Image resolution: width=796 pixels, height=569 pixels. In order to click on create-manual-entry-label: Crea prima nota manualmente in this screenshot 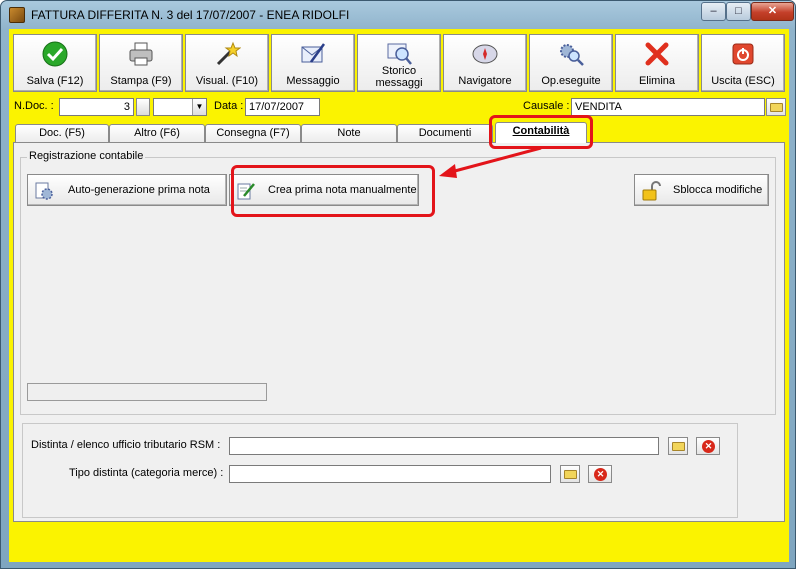, I will do `click(342, 190)`.